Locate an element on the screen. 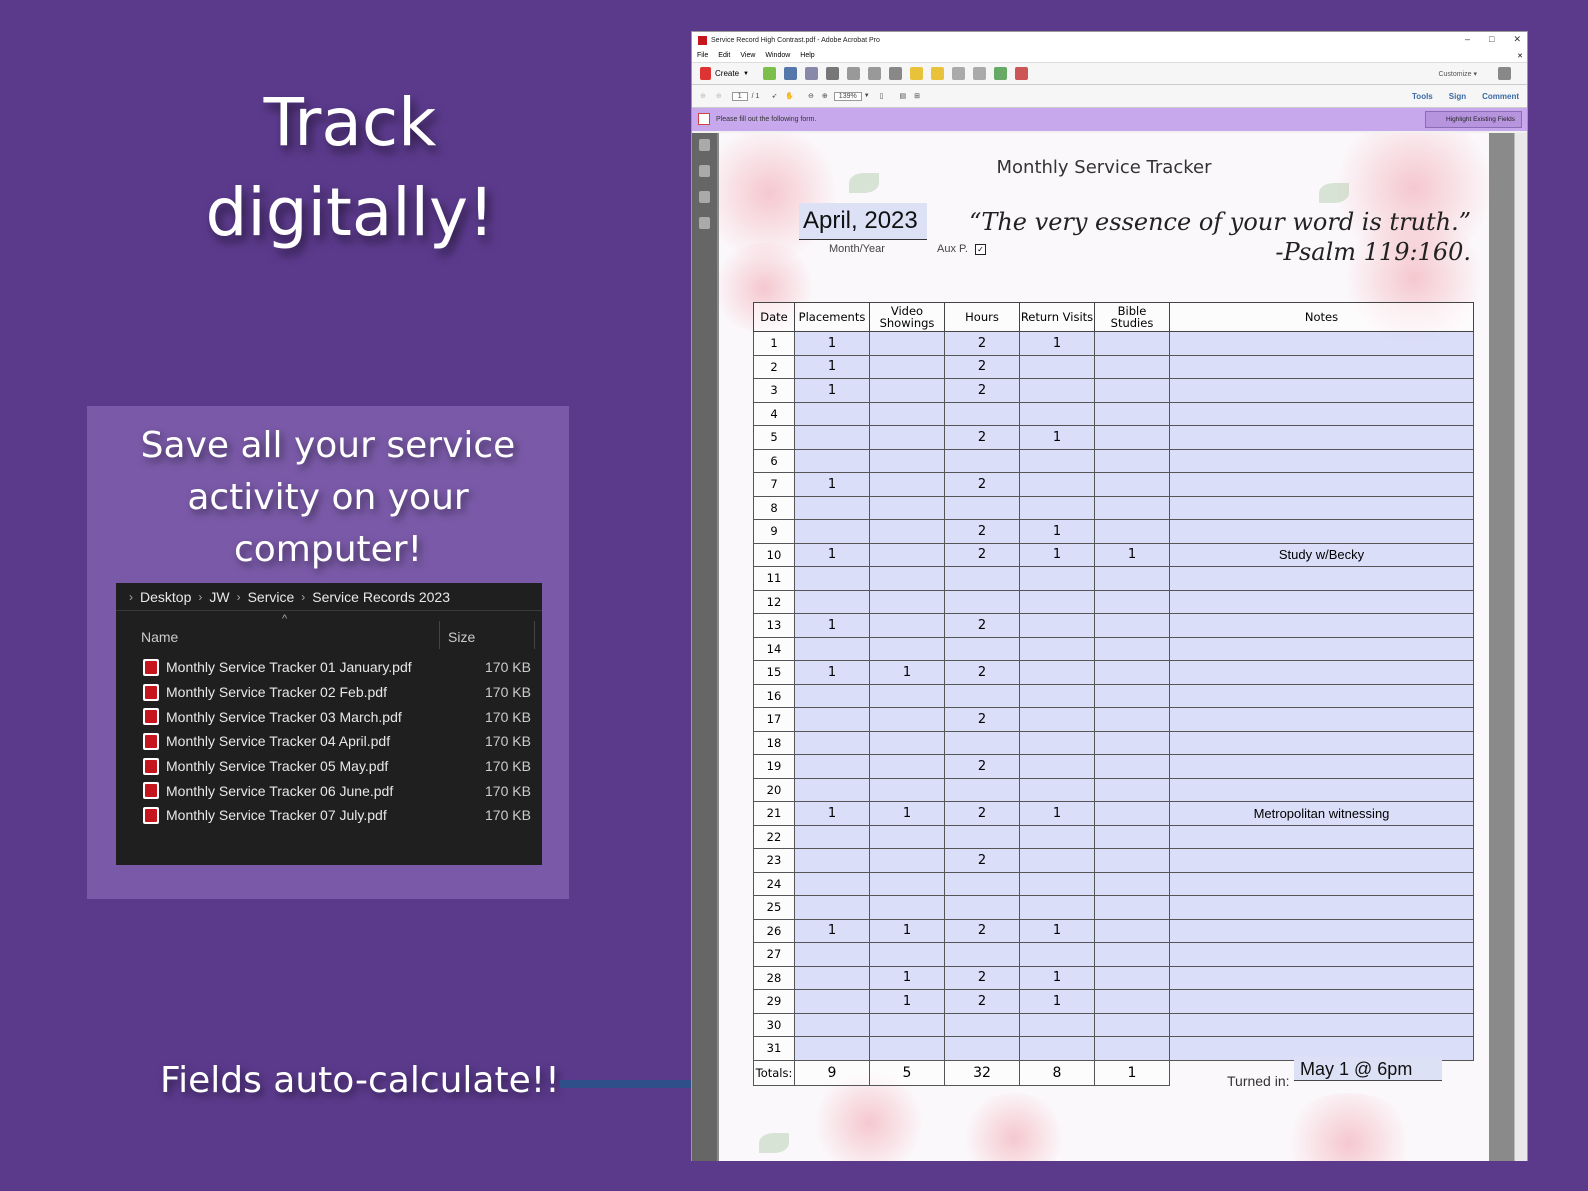 The height and width of the screenshot is (1191, 1588). breadcrumb-service-records: Service Records 2023 is located at coordinates (381, 597).